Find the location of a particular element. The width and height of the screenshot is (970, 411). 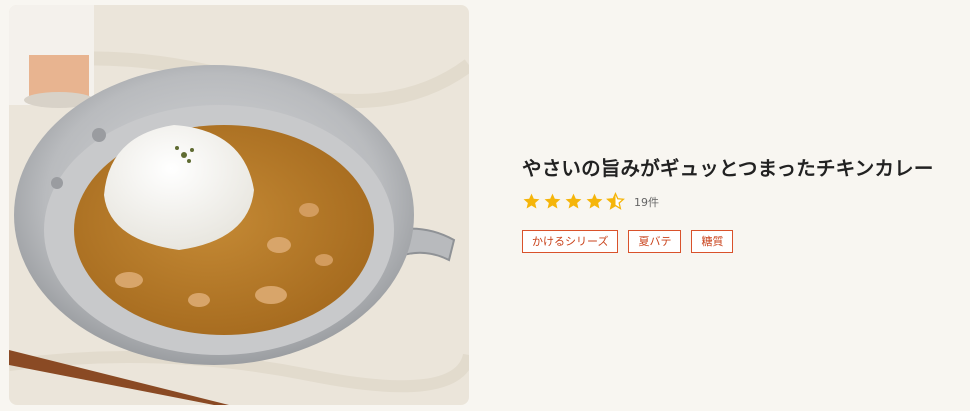

tag-list: かけるシリーズ 夏バテ 糖質 is located at coordinates (728, 241).